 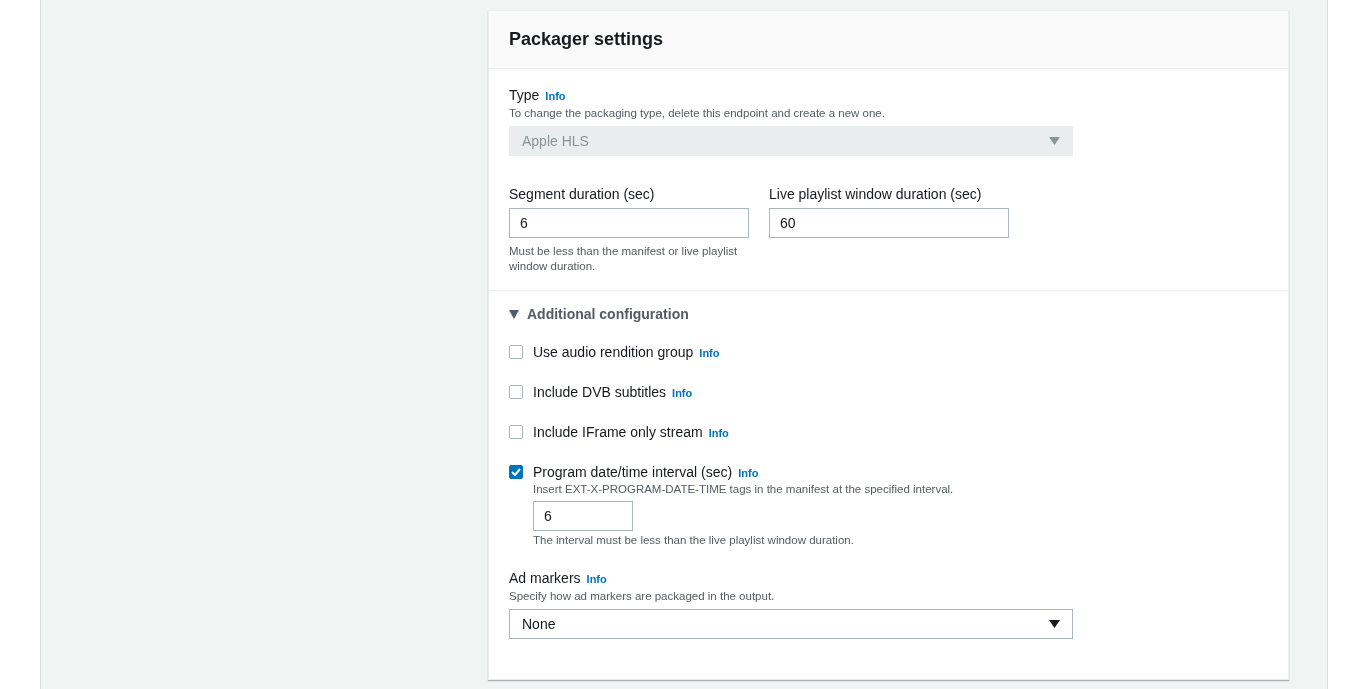 I want to click on field-label: Ad markers, so click(x=545, y=578).